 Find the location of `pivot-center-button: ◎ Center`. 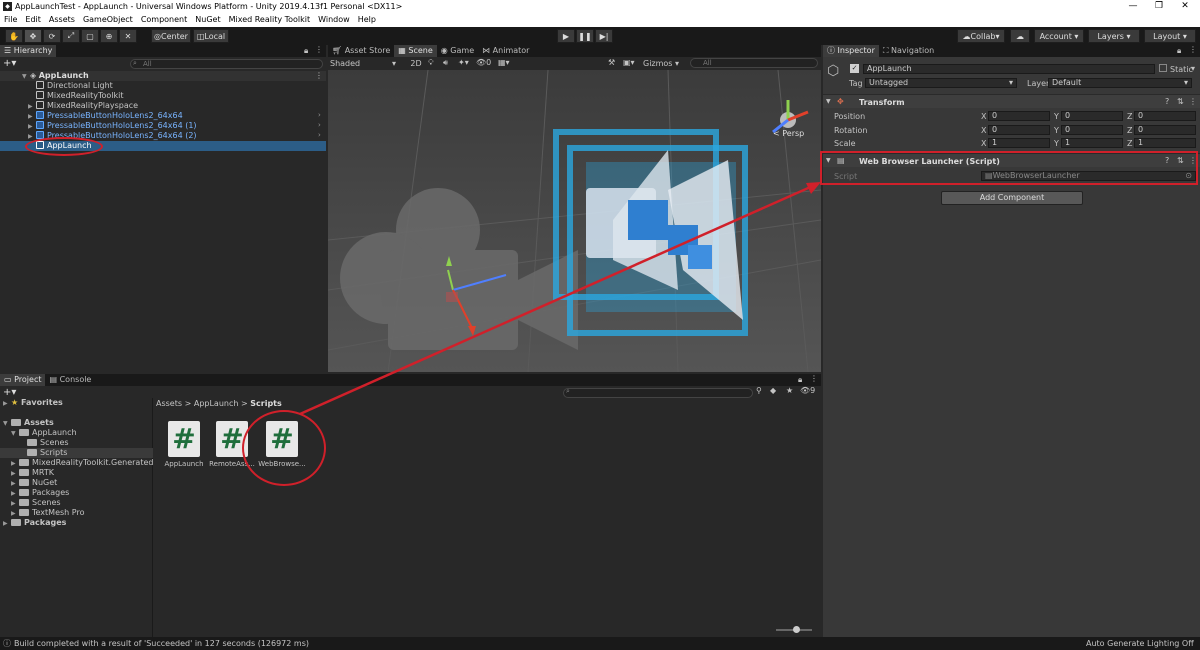

pivot-center-button: ◎ Center is located at coordinates (171, 36).